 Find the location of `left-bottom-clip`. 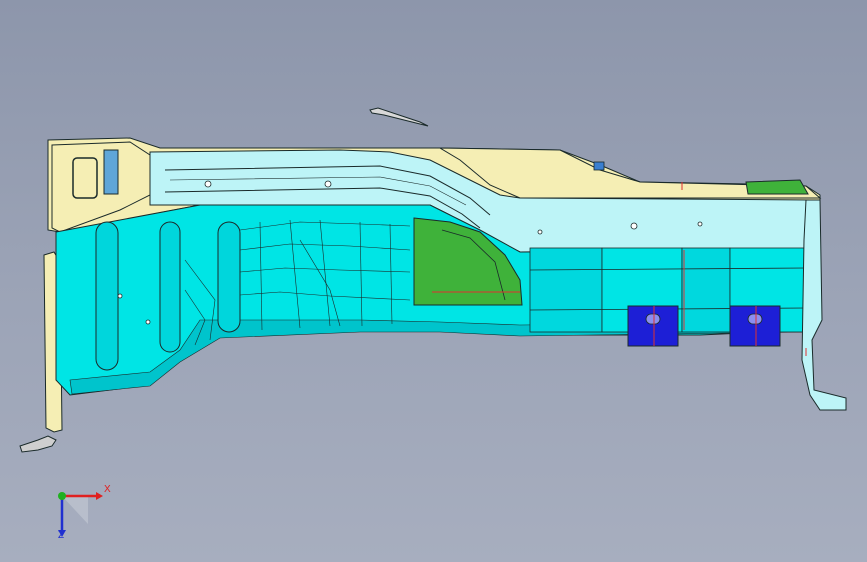

left-bottom-clip is located at coordinates (38, 444).